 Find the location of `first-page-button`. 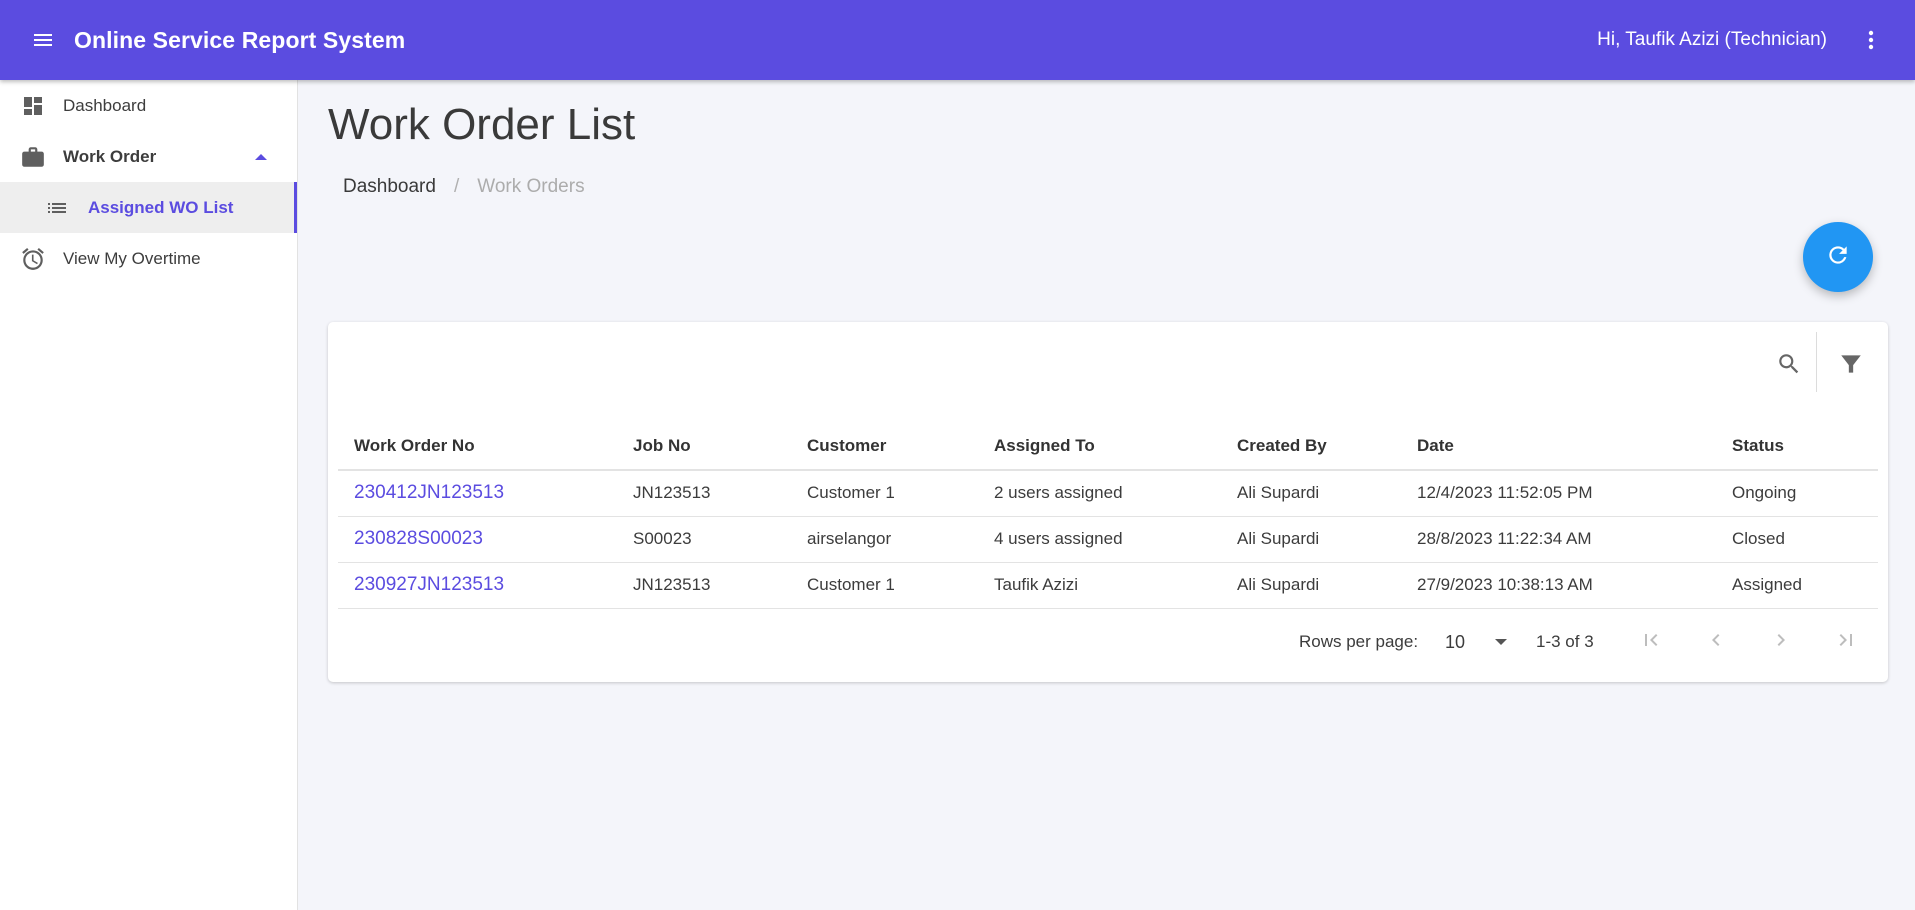

first-page-button is located at coordinates (1651, 642).